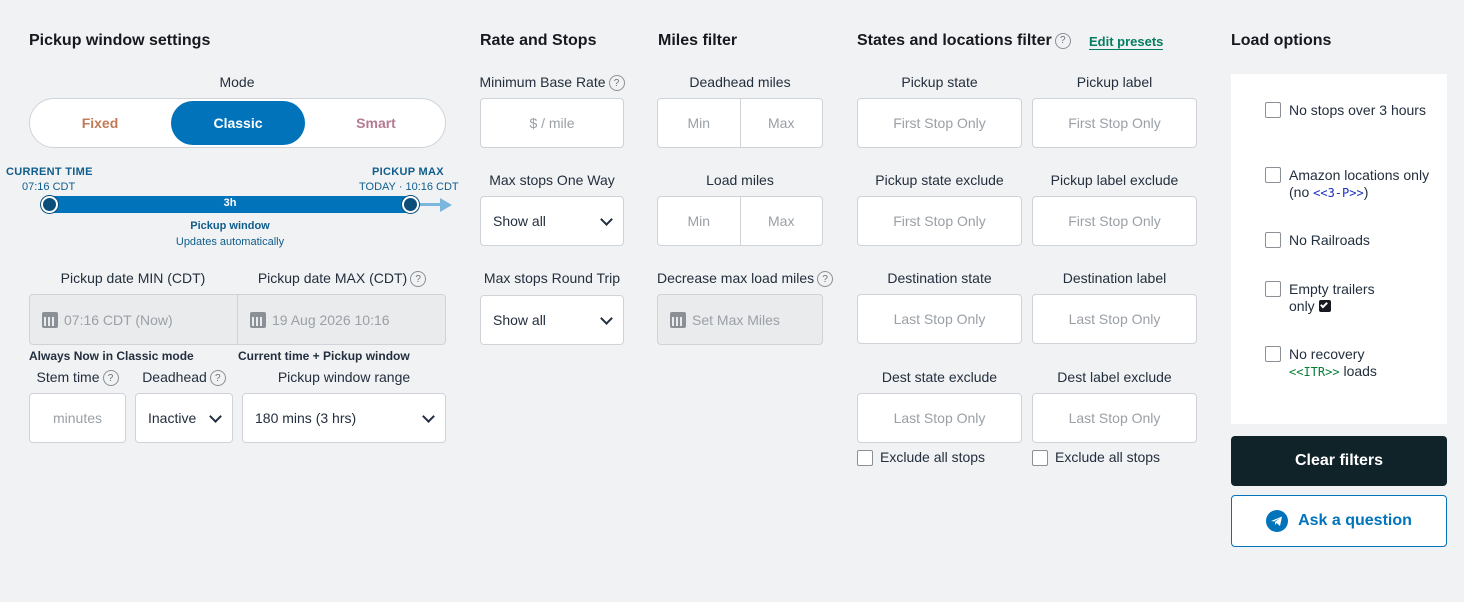 The height and width of the screenshot is (602, 1464). I want to click on states-heading: States and locations filter?, so click(964, 41).